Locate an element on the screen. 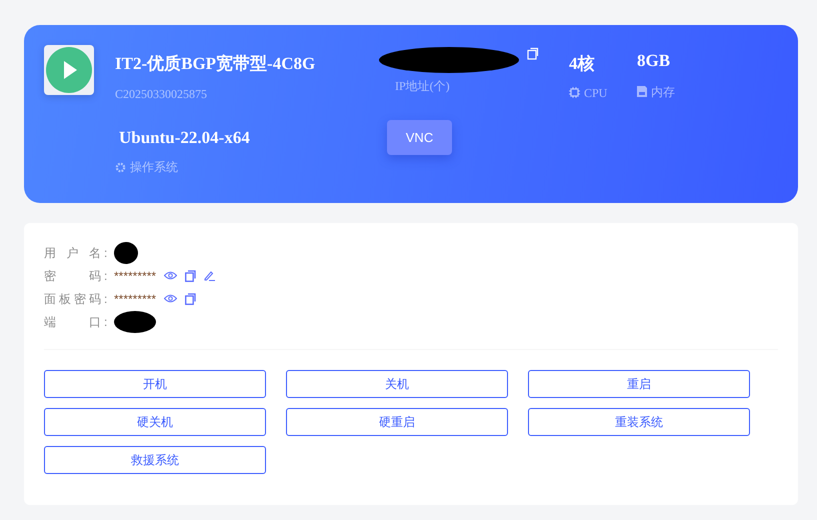  server-name: IT2-优质BGP宽带型-4C8G is located at coordinates (215, 64).